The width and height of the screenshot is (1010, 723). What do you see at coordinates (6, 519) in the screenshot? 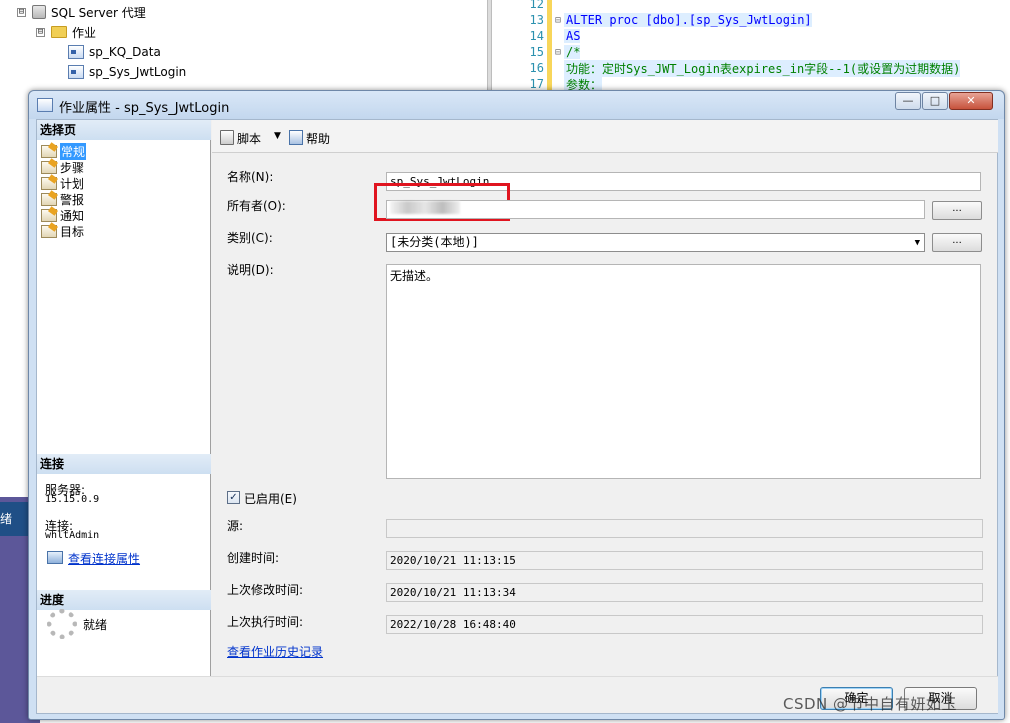
I see `status-text: 绪` at bounding box center [6, 519].